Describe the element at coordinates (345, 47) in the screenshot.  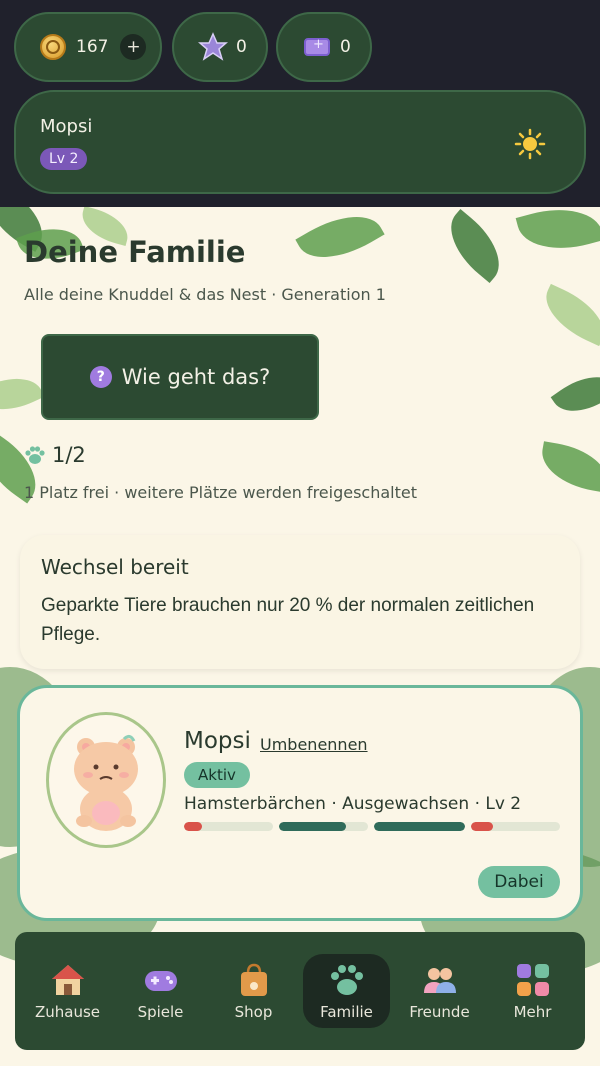
I see `tickets-count: 0` at that location.